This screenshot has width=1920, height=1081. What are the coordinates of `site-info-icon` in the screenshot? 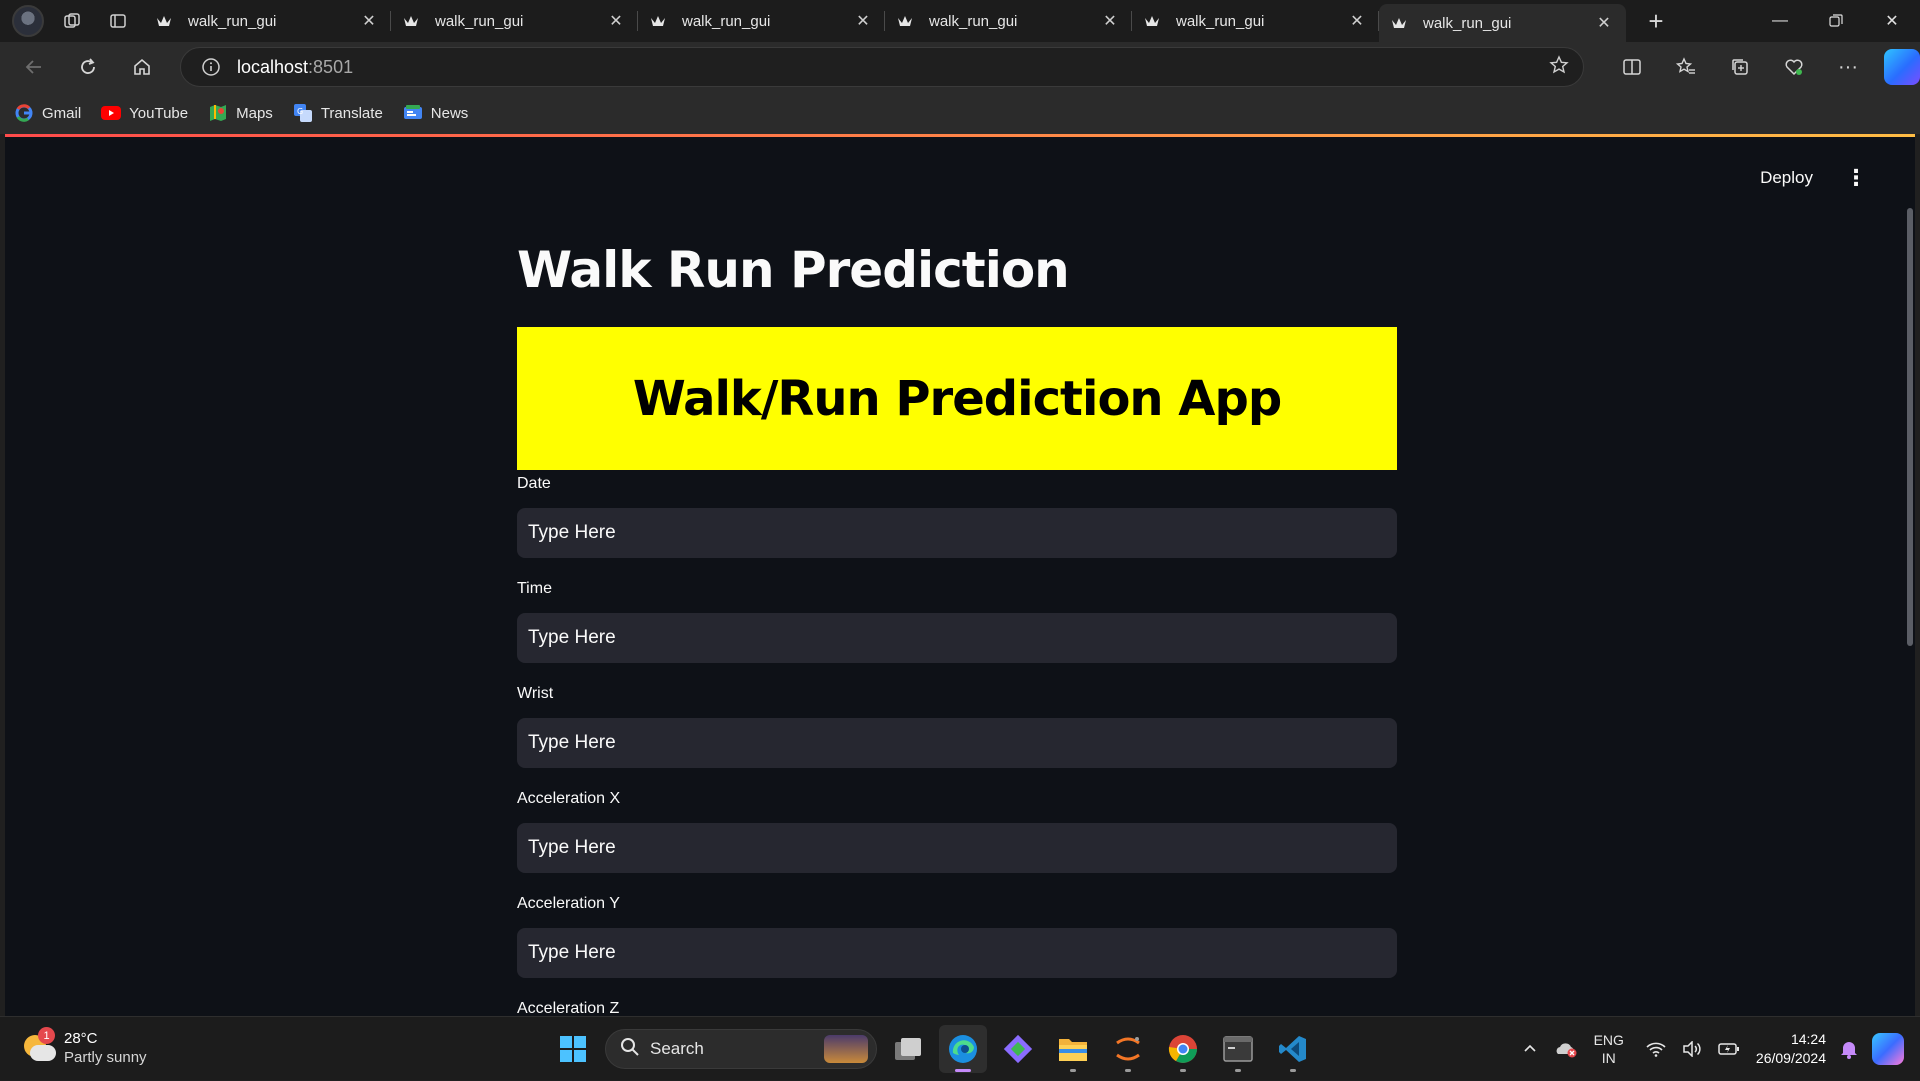 It's located at (211, 67).